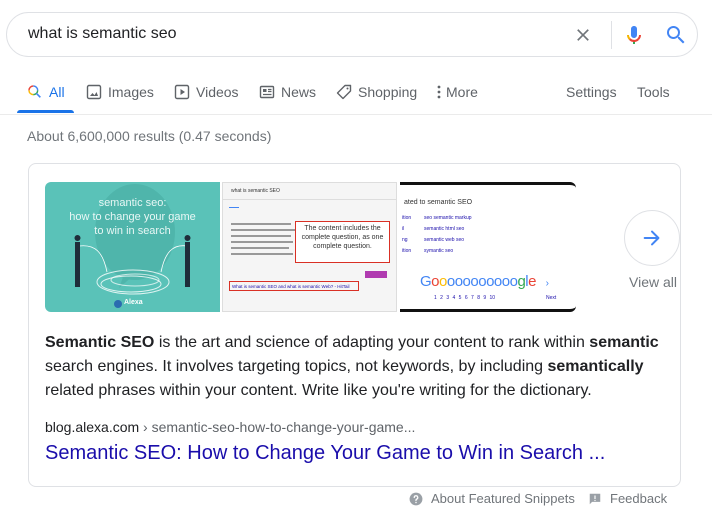 Image resolution: width=712 pixels, height=517 pixels. What do you see at coordinates (94, 92) in the screenshot?
I see `image-icon` at bounding box center [94, 92].